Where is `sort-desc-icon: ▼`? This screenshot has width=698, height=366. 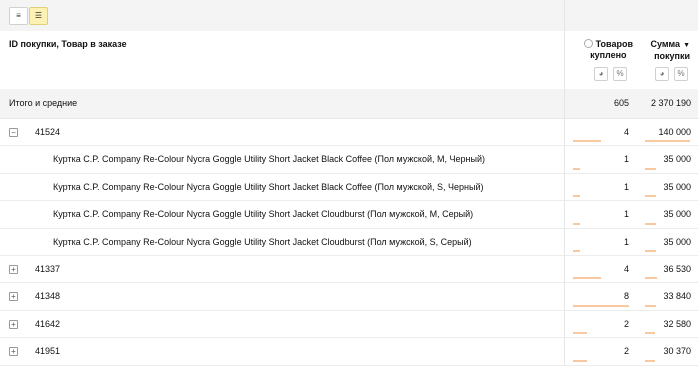 sort-desc-icon: ▼ is located at coordinates (686, 45).